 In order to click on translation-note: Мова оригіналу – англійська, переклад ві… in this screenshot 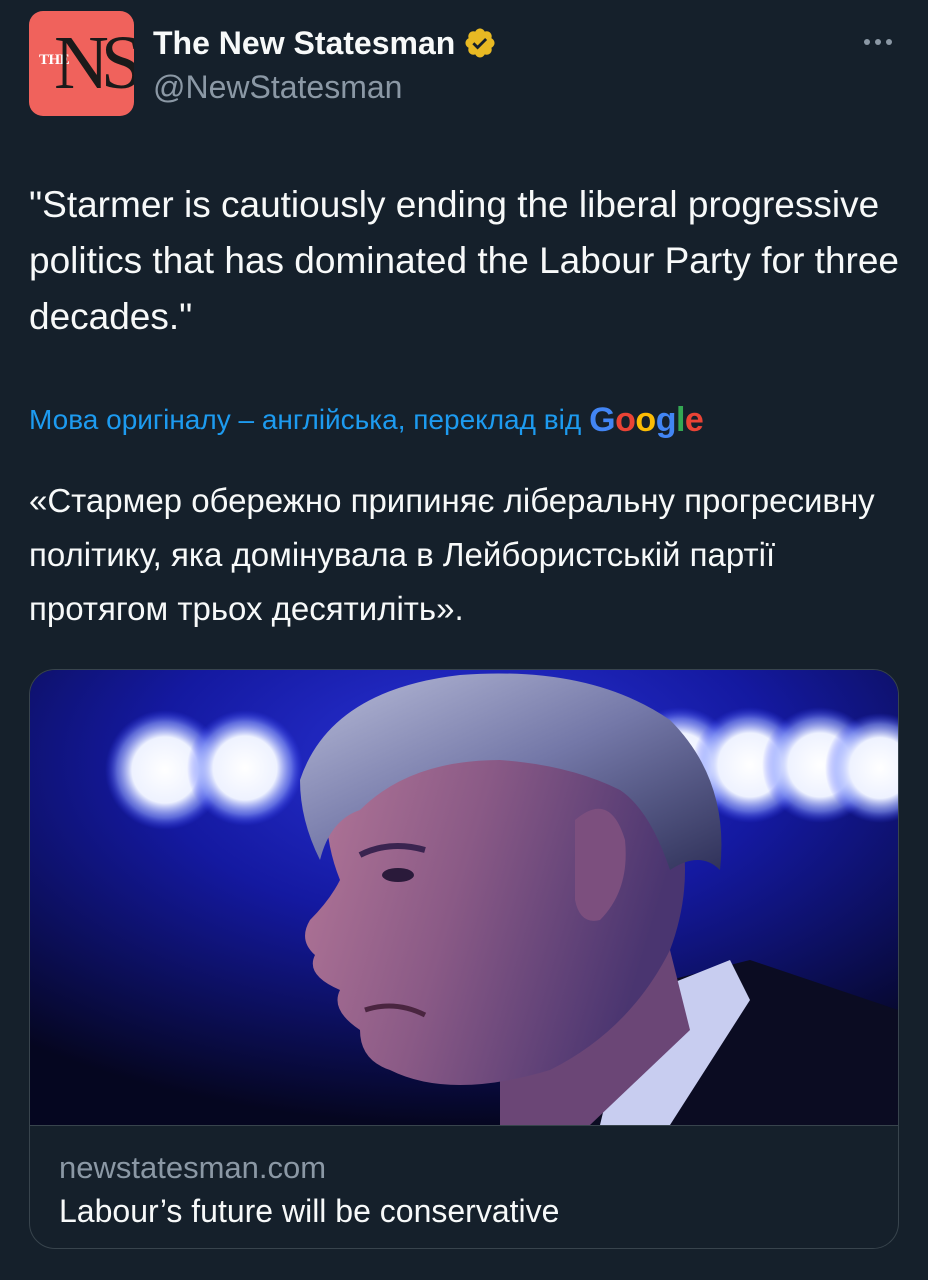, I will do `click(366, 420)`.